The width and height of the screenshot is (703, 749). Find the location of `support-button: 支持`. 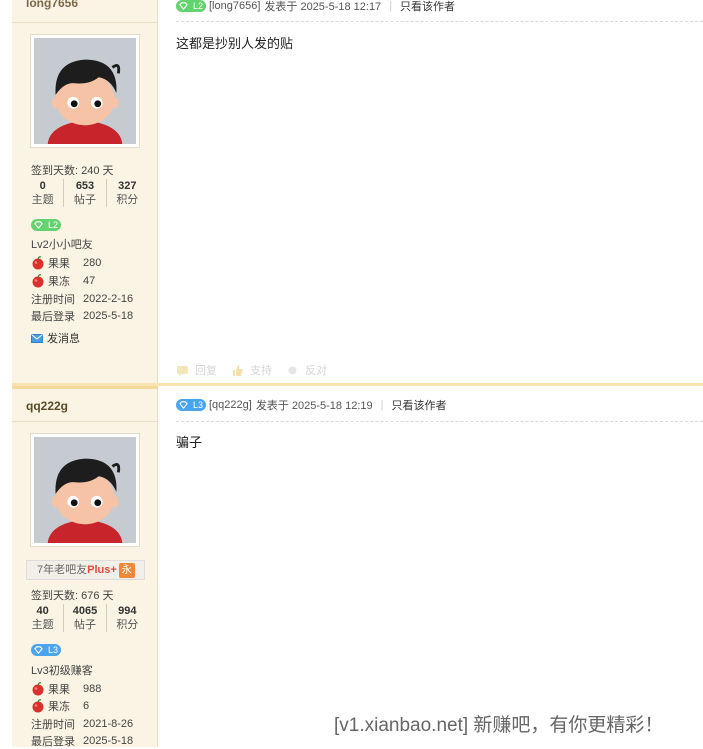

support-button: 支持 is located at coordinates (251, 370).